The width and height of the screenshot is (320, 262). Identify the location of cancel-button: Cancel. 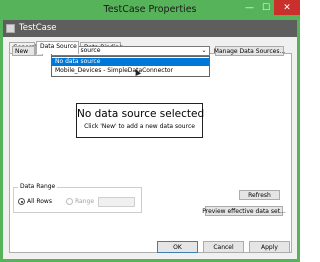
(223, 247).